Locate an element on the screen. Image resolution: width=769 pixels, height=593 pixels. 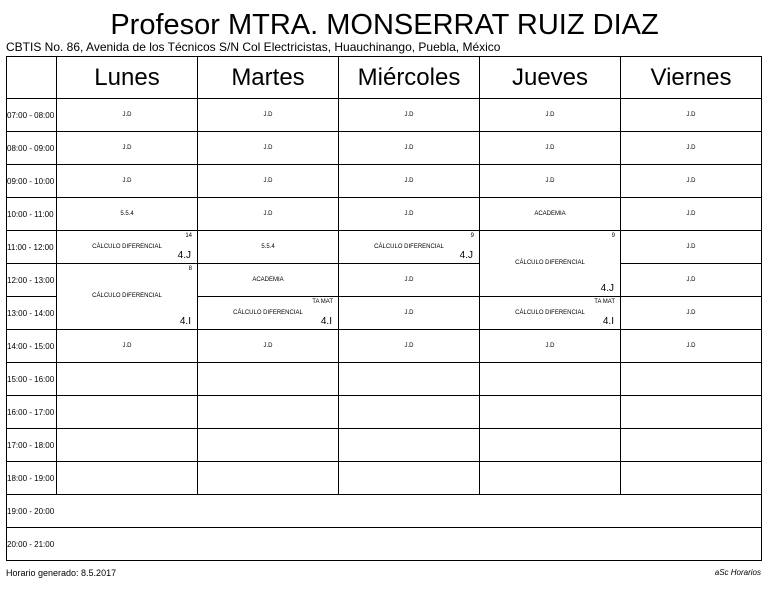
time-label: 18:00 - 19:00 is located at coordinates (31, 478).